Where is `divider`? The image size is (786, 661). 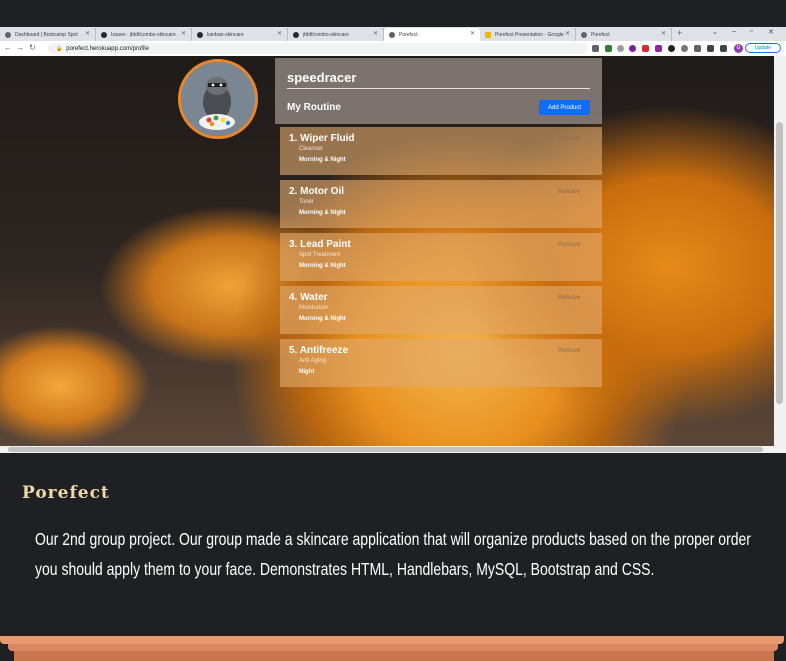
divider is located at coordinates (438, 88).